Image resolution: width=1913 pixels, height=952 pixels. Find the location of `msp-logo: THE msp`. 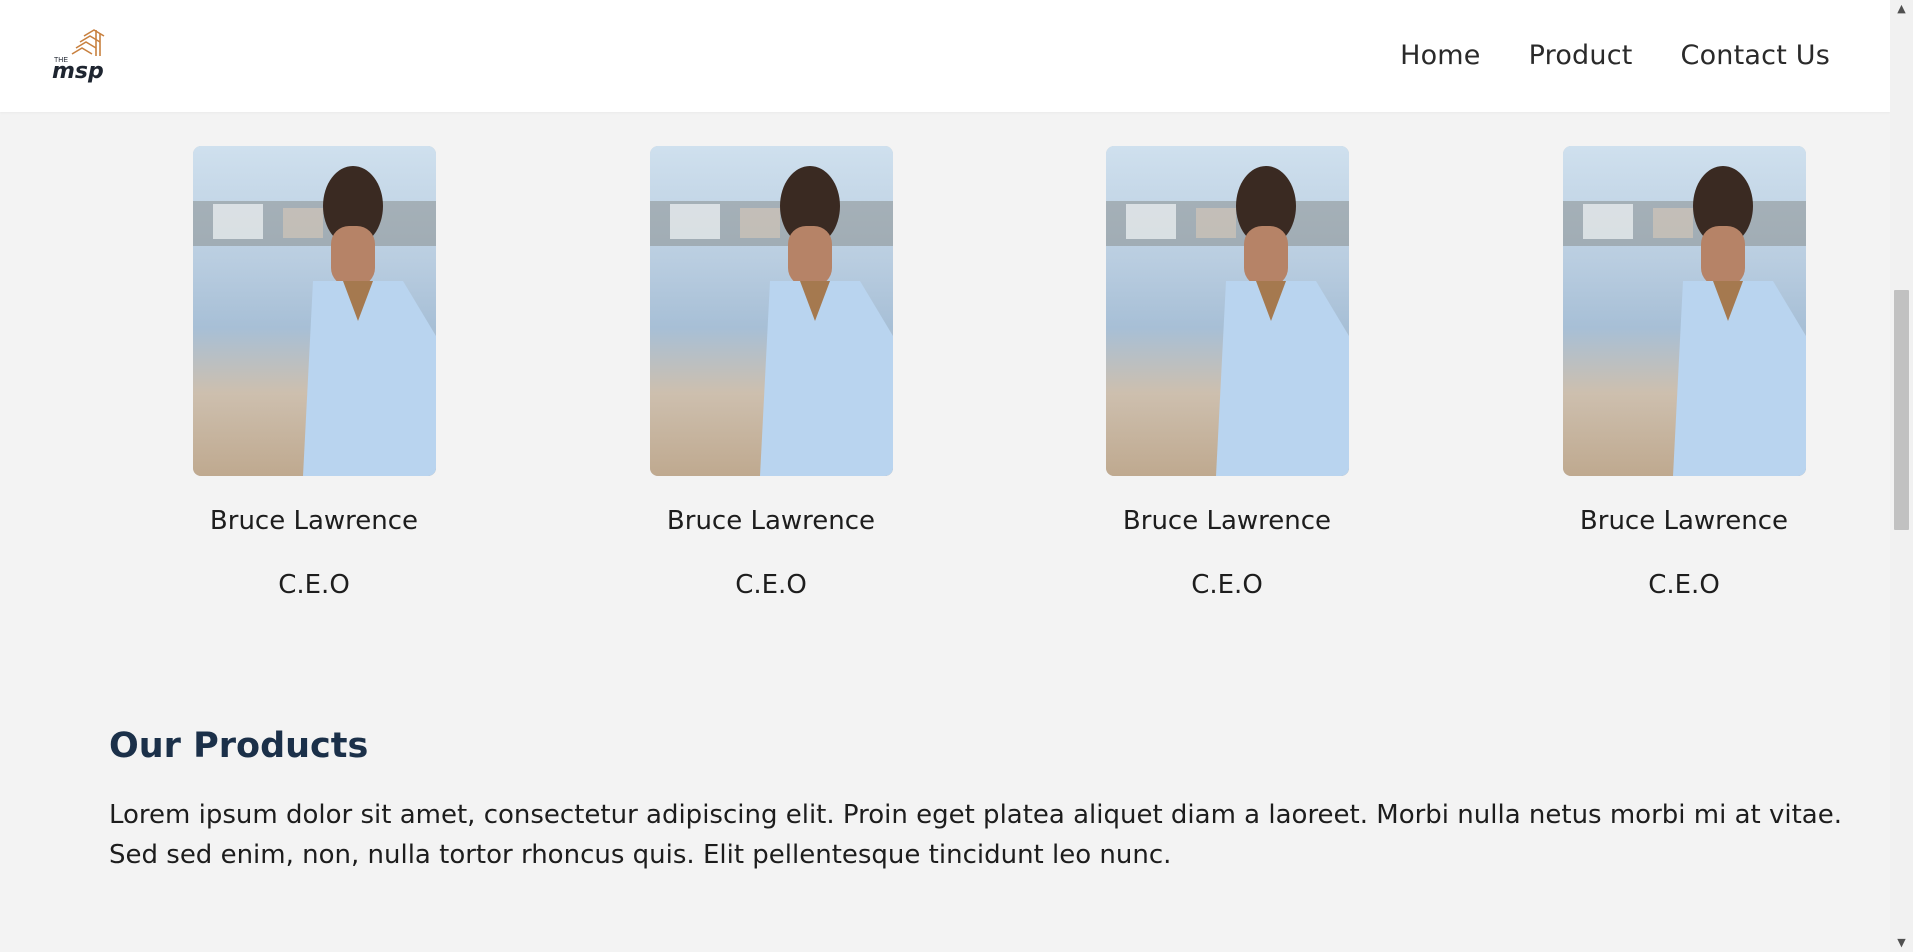

msp-logo: THE msp is located at coordinates (86, 55).